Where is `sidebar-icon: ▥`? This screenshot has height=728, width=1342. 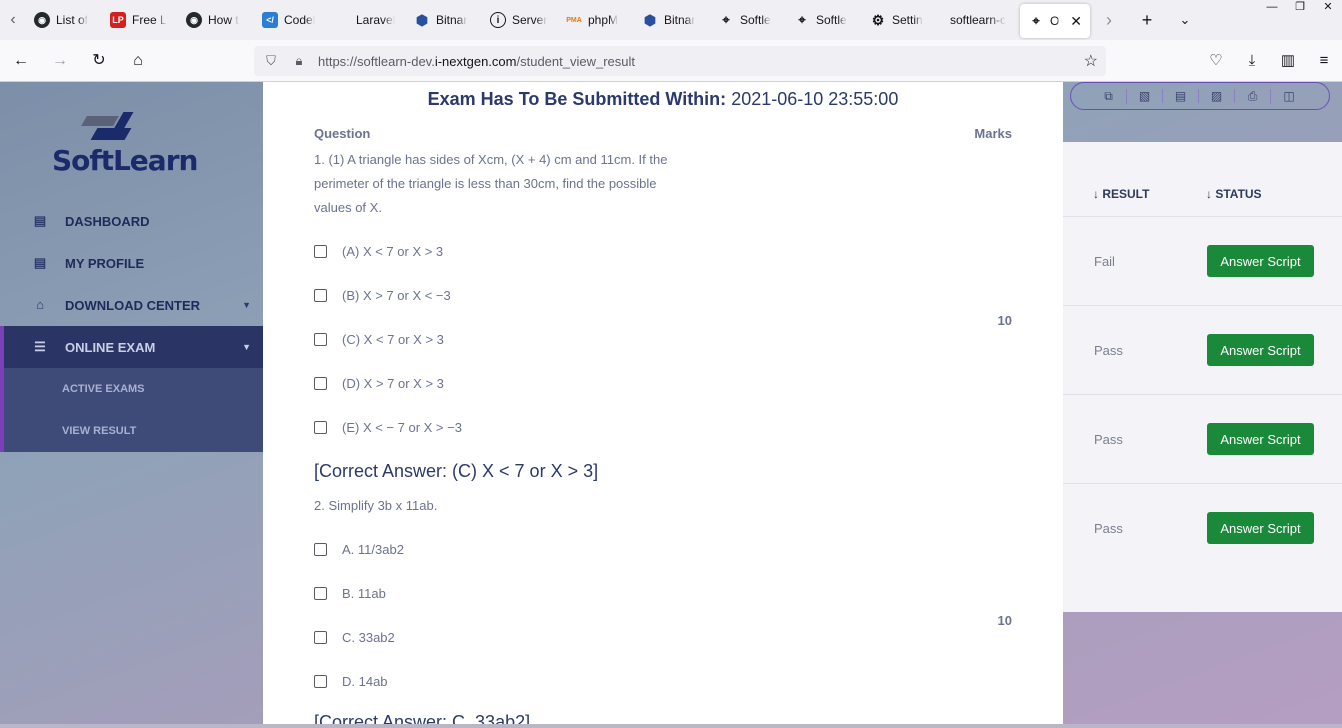
sidebar-icon: ▥ is located at coordinates (1288, 61).